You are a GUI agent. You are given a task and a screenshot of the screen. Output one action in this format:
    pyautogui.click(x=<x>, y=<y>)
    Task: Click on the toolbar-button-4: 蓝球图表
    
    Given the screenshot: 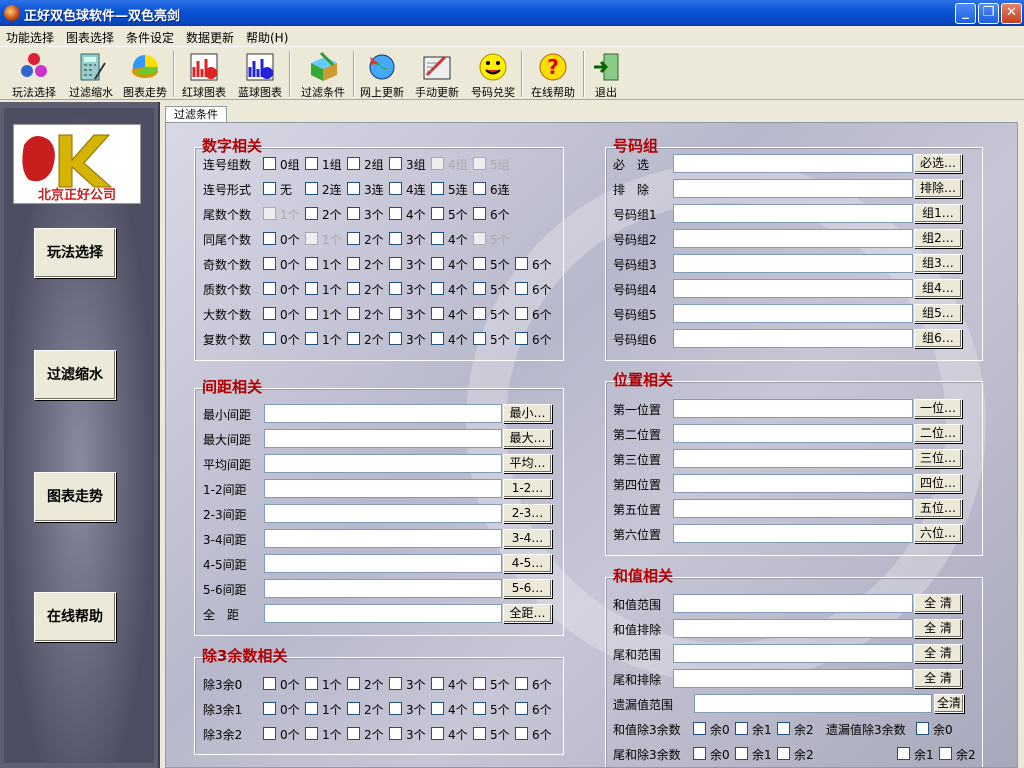 What is the action you would take?
    pyautogui.click(x=260, y=74)
    